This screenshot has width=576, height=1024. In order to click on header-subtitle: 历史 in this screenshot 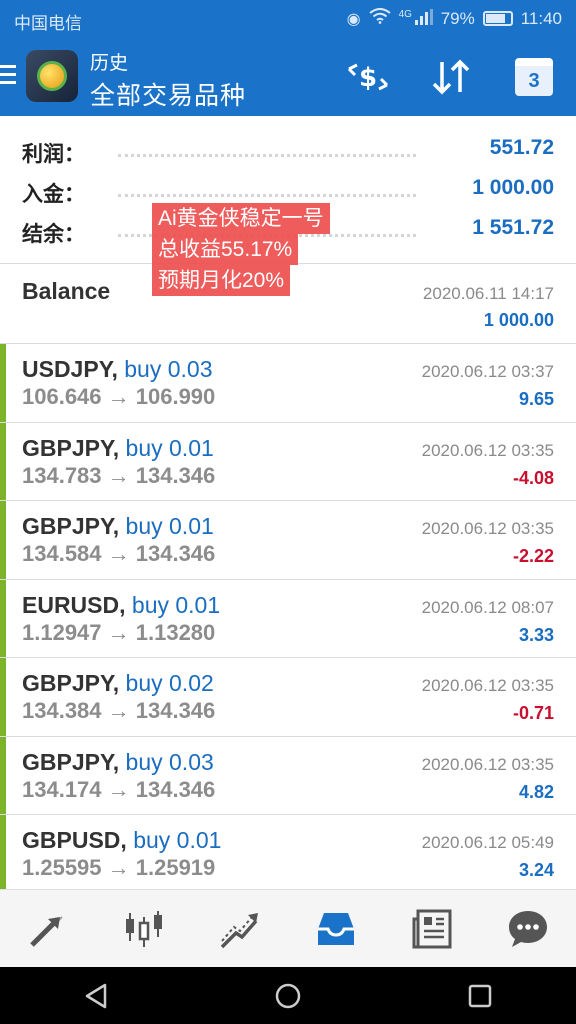, I will do `click(109, 63)`.